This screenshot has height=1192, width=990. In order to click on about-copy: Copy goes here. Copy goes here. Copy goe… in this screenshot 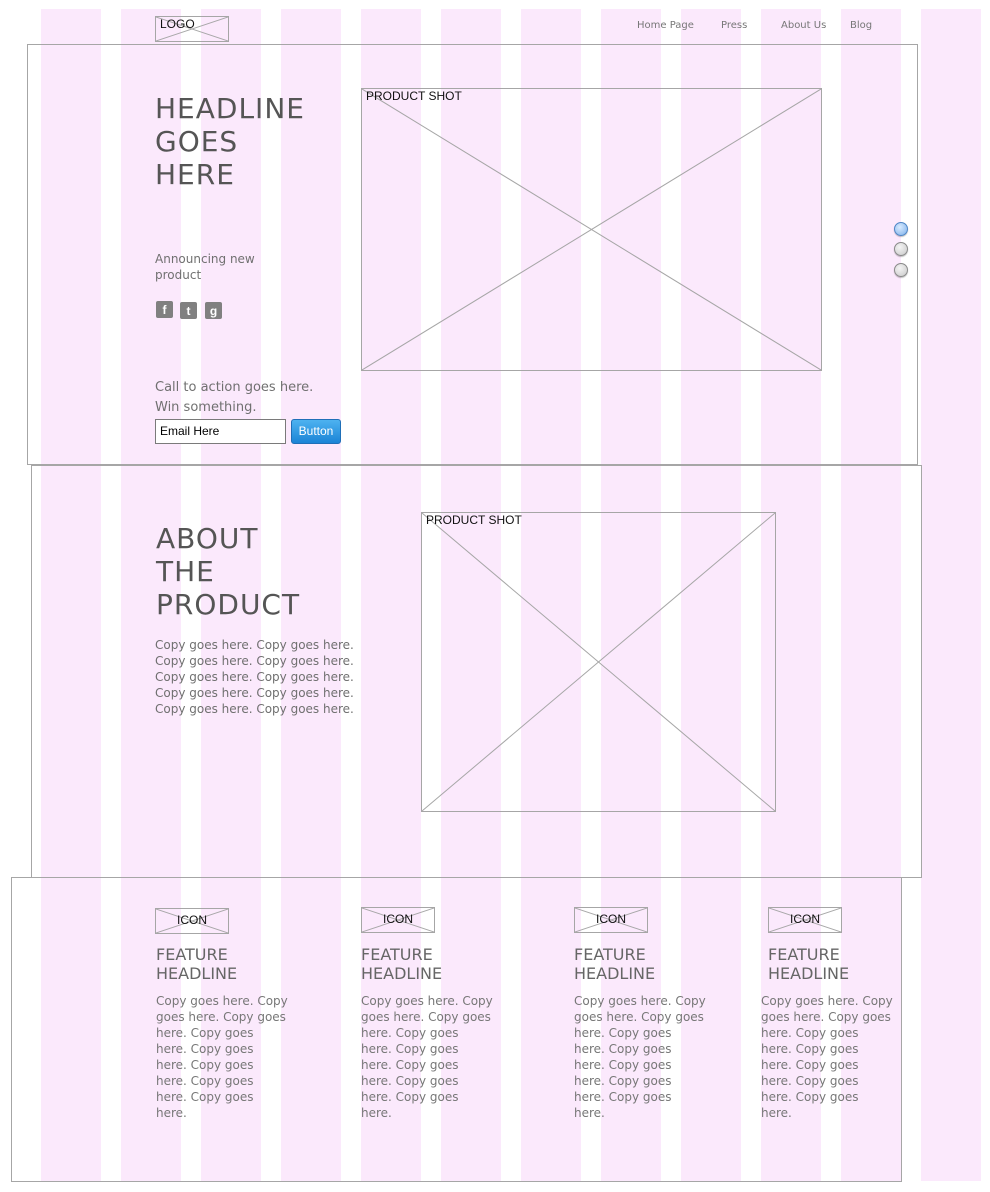, I will do `click(254, 677)`.